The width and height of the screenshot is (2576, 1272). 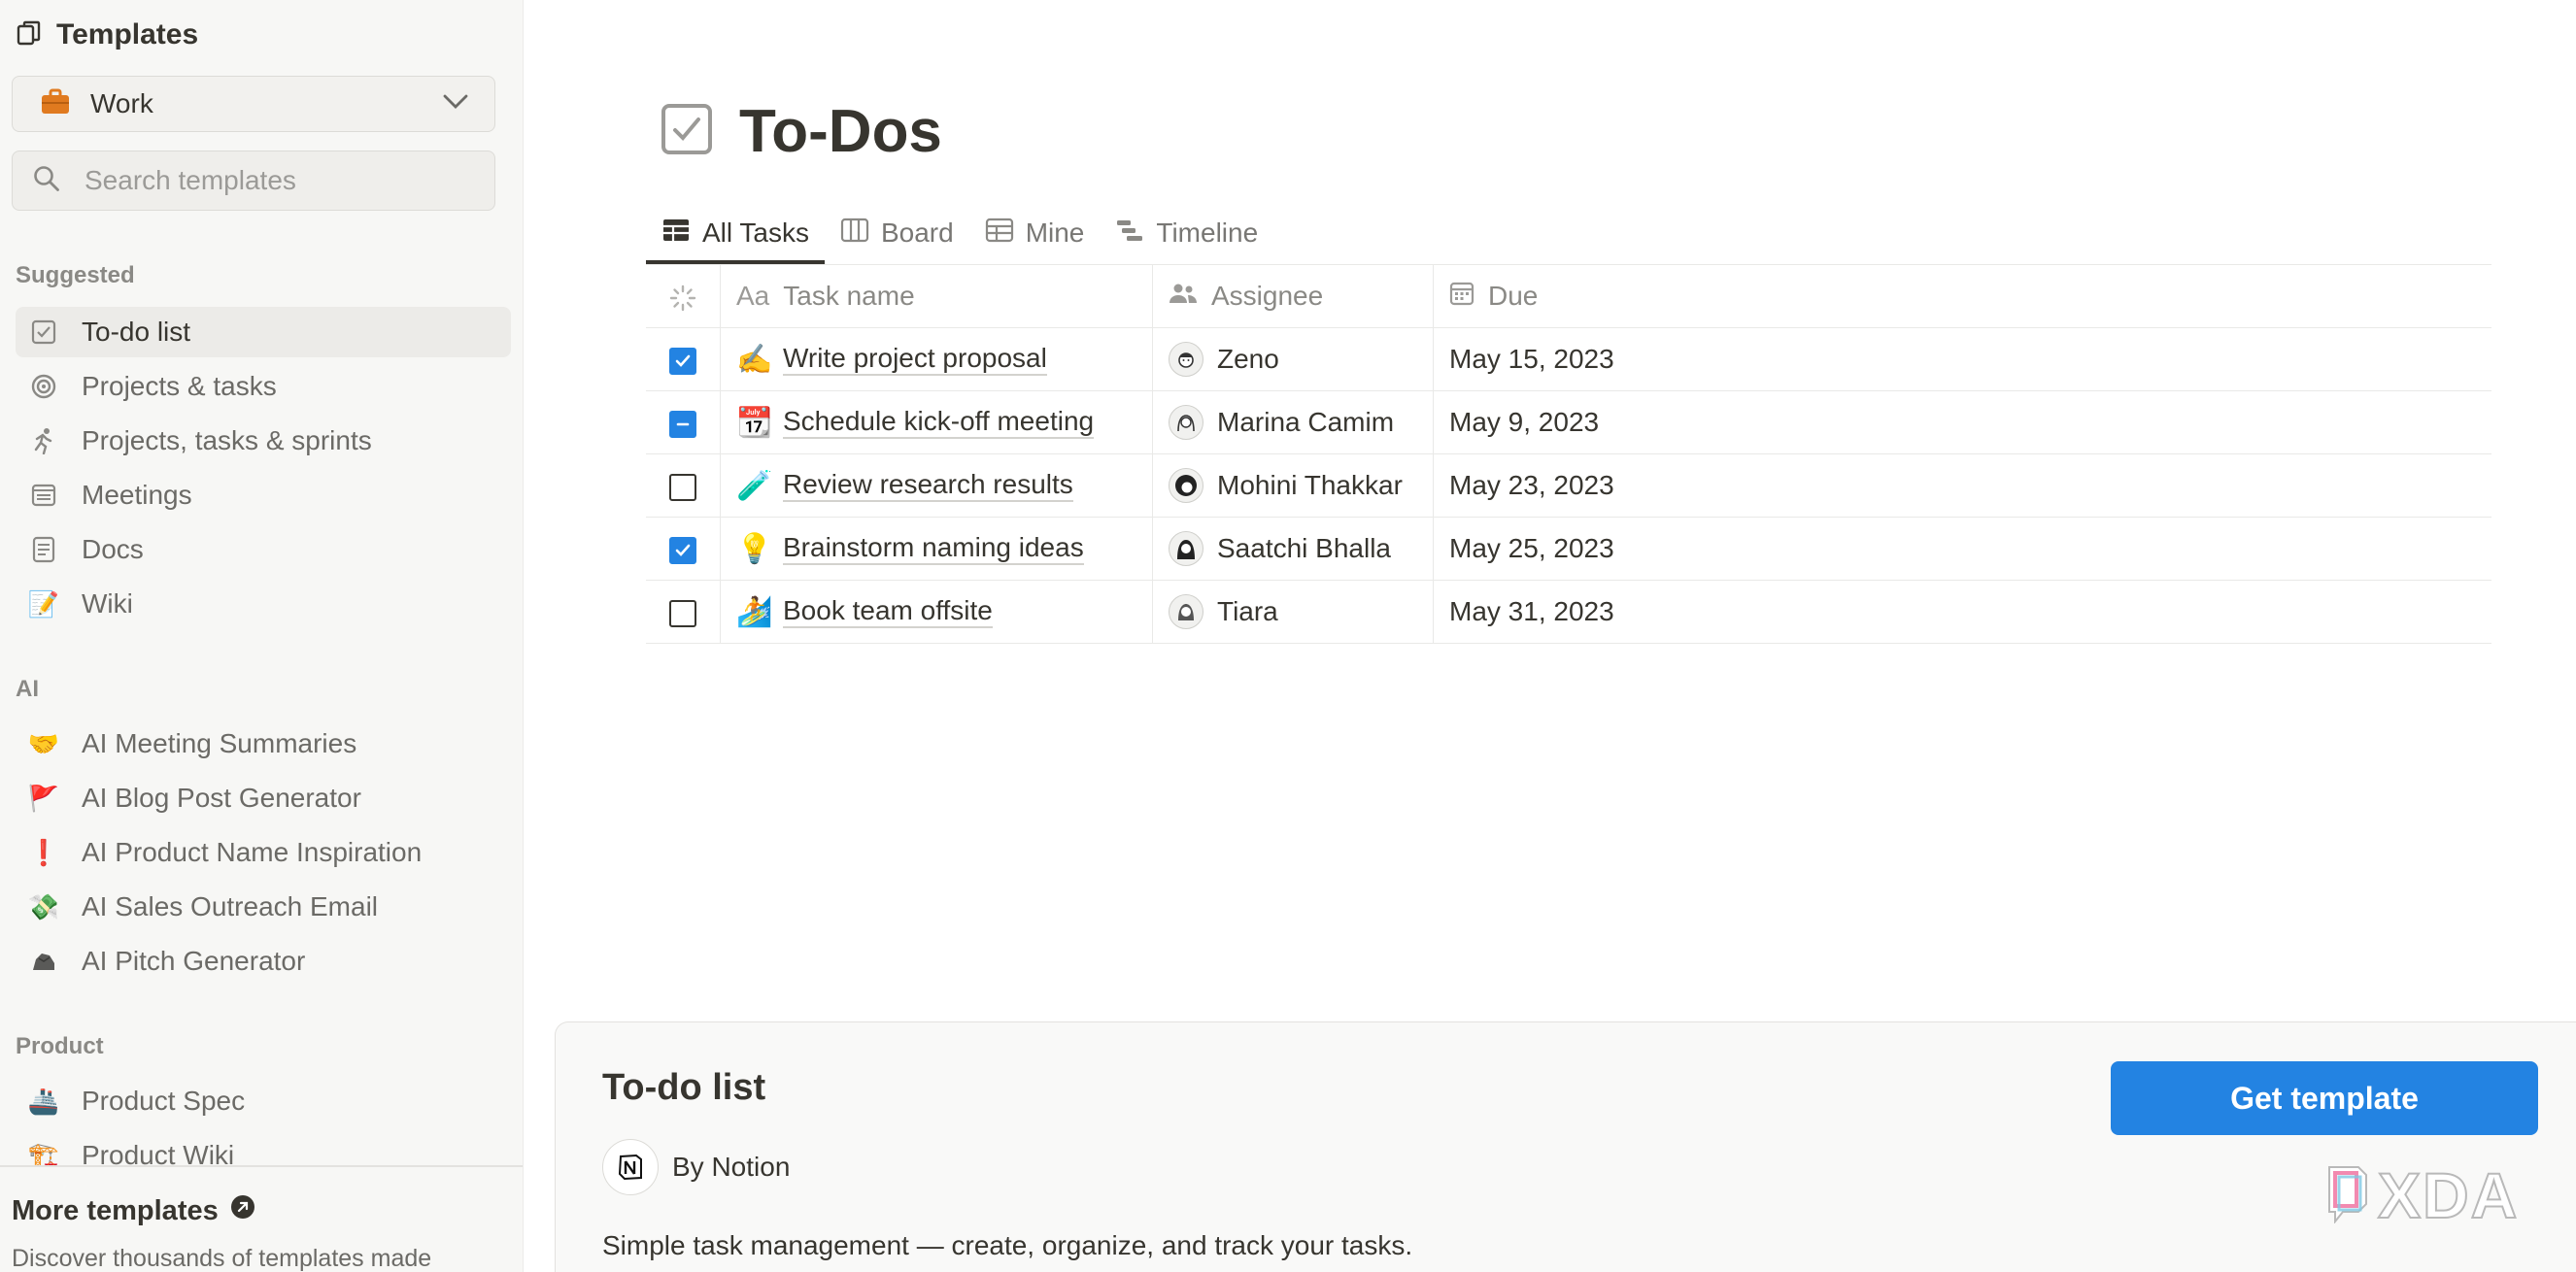 I want to click on task-name: Book team offsite, so click(x=888, y=611).